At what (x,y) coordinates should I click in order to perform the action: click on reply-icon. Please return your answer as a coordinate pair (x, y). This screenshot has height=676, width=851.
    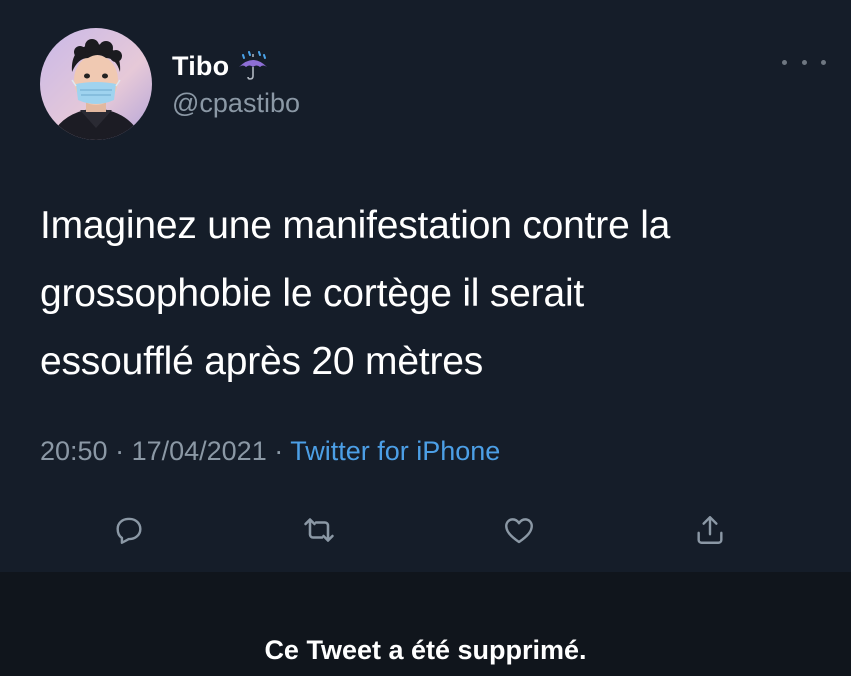
    Looking at the image, I should click on (129, 530).